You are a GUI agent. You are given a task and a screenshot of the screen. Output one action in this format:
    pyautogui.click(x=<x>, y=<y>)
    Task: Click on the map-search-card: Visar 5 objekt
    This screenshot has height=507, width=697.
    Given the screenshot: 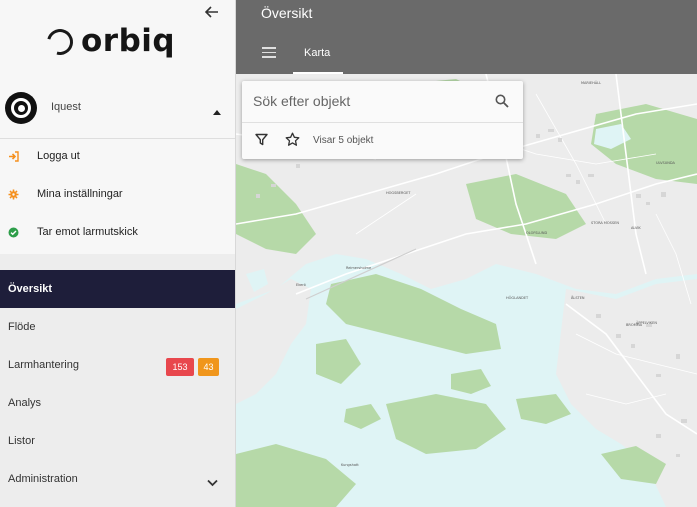 What is the action you would take?
    pyautogui.click(x=382, y=120)
    